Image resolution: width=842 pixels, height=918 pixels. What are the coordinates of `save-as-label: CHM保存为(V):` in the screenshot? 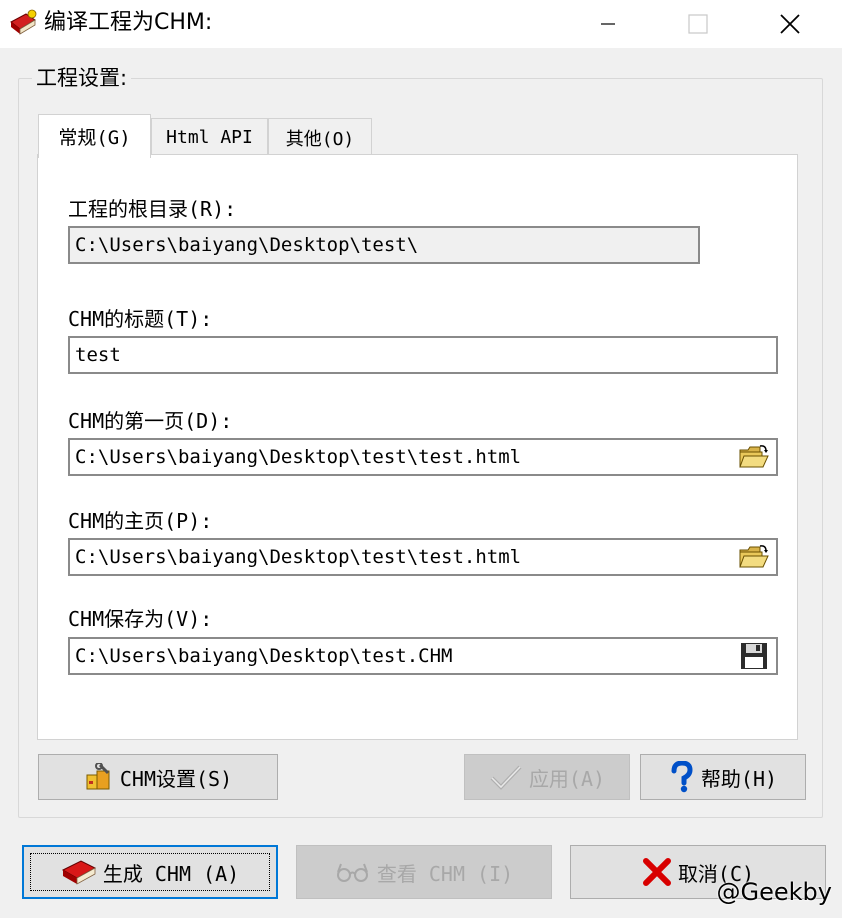 It's located at (140, 619).